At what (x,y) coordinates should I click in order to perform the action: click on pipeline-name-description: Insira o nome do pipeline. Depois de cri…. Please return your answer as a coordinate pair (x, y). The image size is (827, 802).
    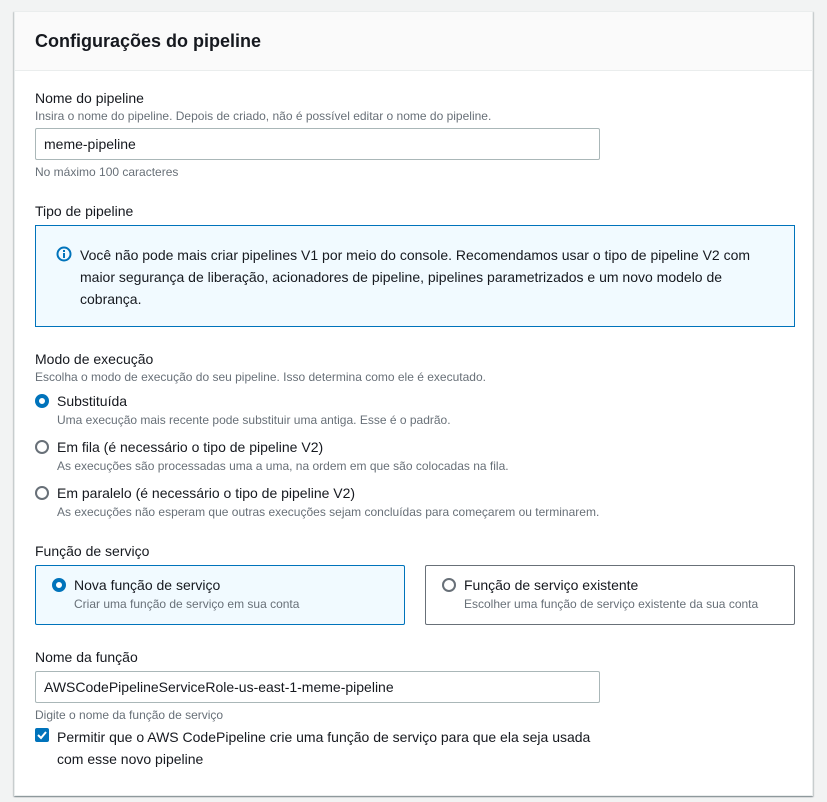
    Looking at the image, I should click on (263, 116).